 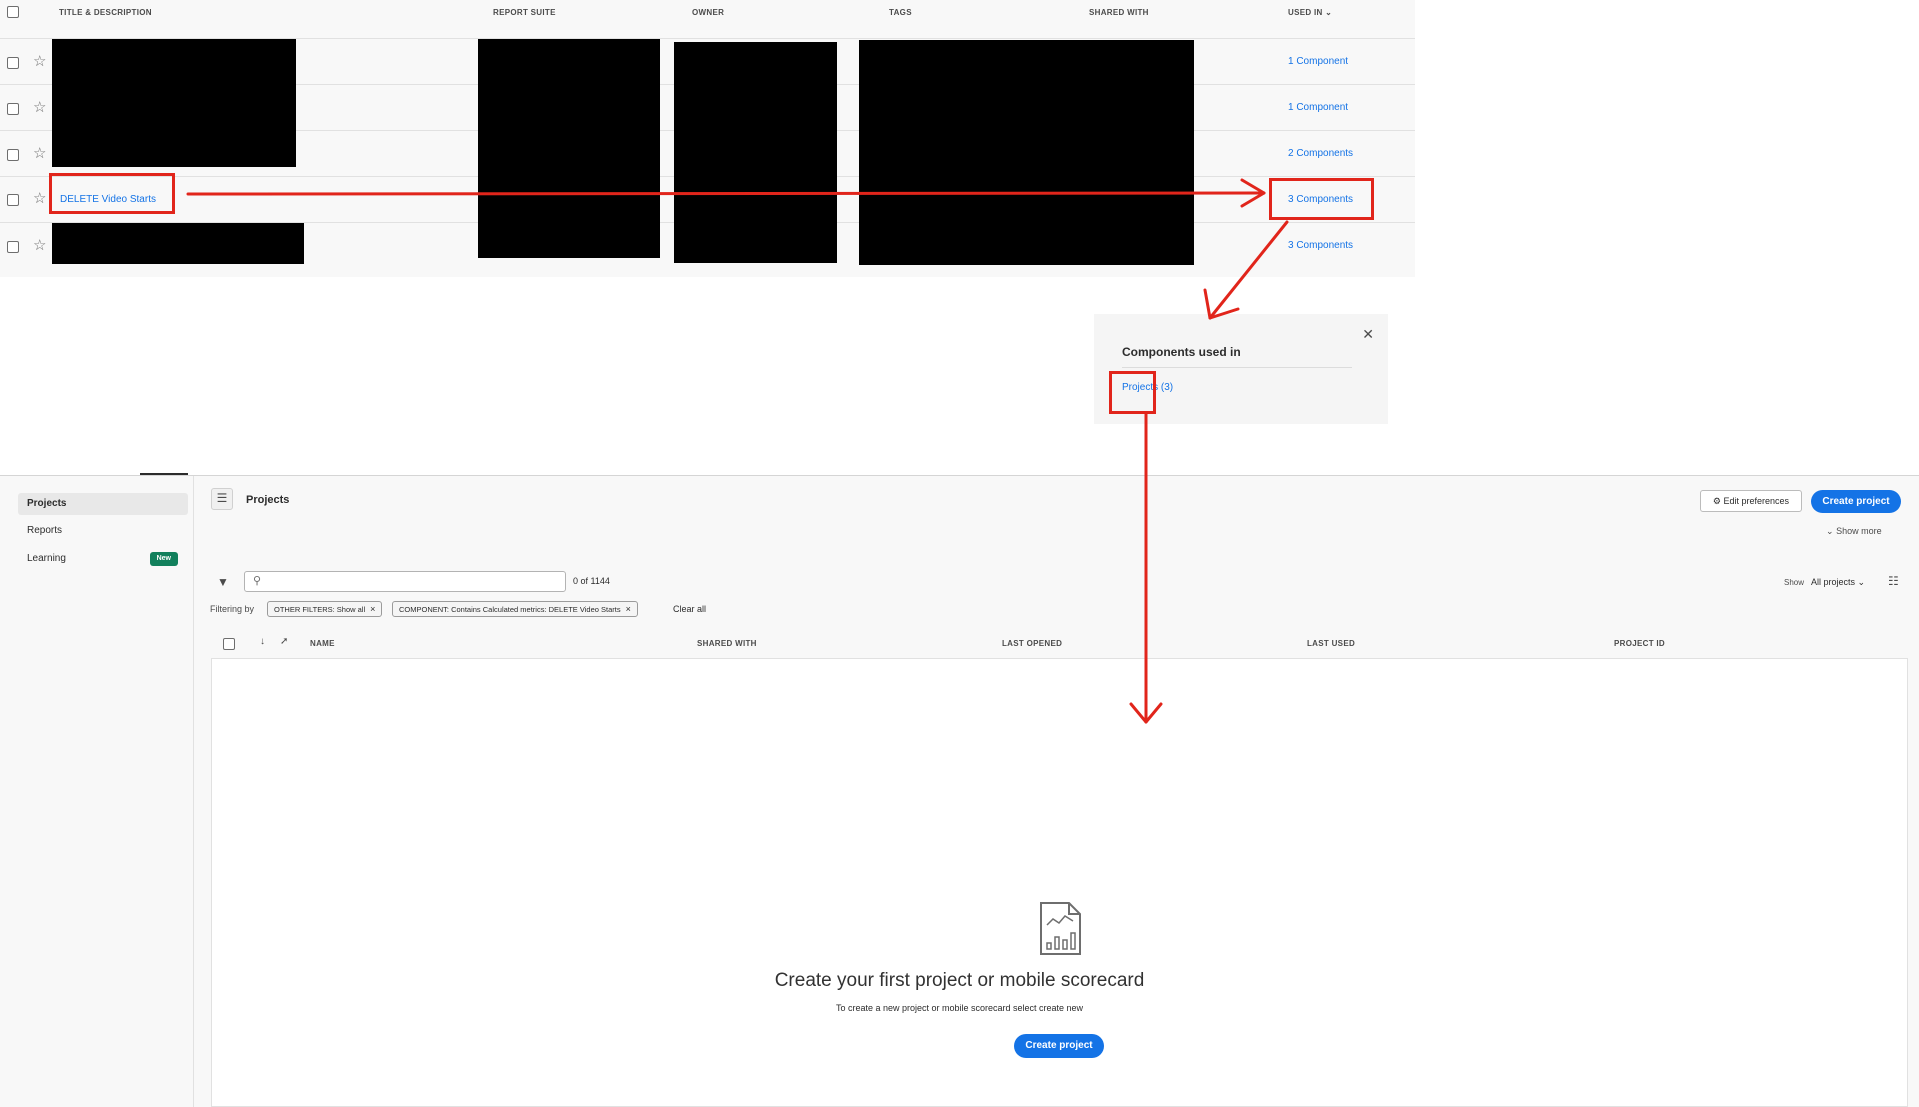 What do you see at coordinates (689, 609) in the screenshot?
I see `clear-all-link: Clear all` at bounding box center [689, 609].